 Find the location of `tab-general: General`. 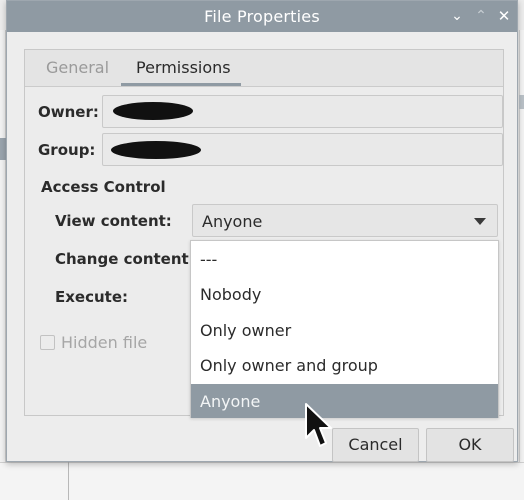

tab-general: General is located at coordinates (77, 67).